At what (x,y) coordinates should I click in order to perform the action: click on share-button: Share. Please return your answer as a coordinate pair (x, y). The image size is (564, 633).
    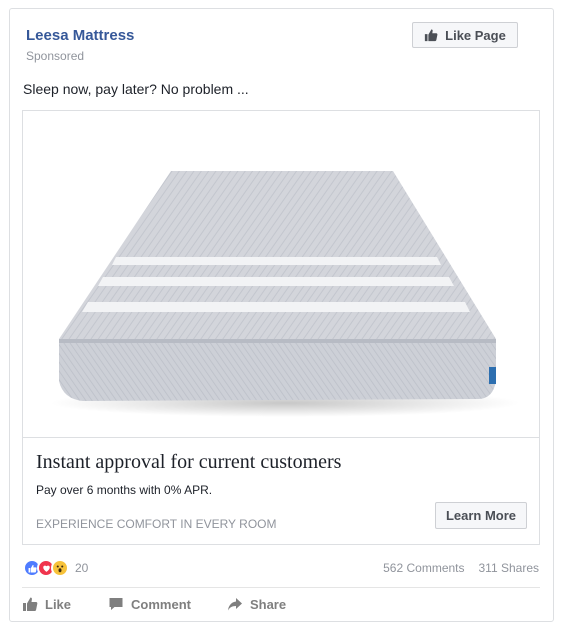
    Looking at the image, I should click on (256, 604).